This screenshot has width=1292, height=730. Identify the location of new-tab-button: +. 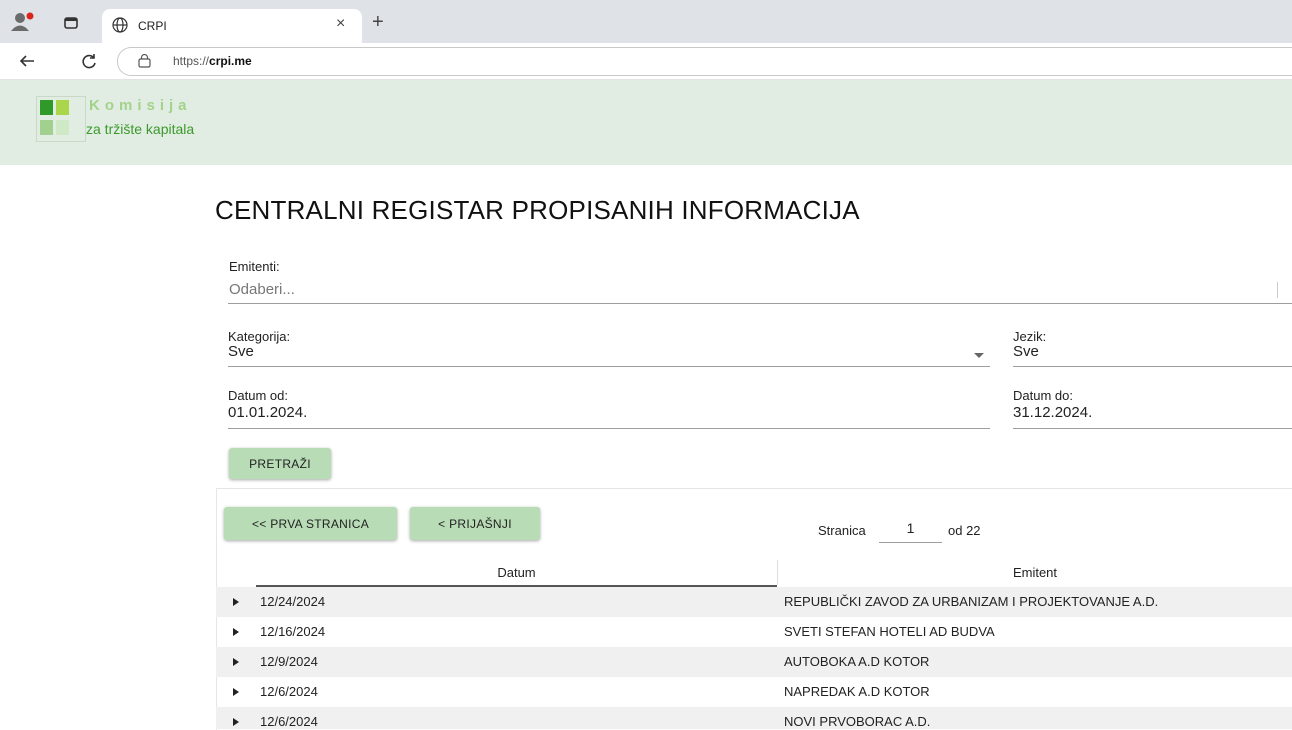
(378, 22).